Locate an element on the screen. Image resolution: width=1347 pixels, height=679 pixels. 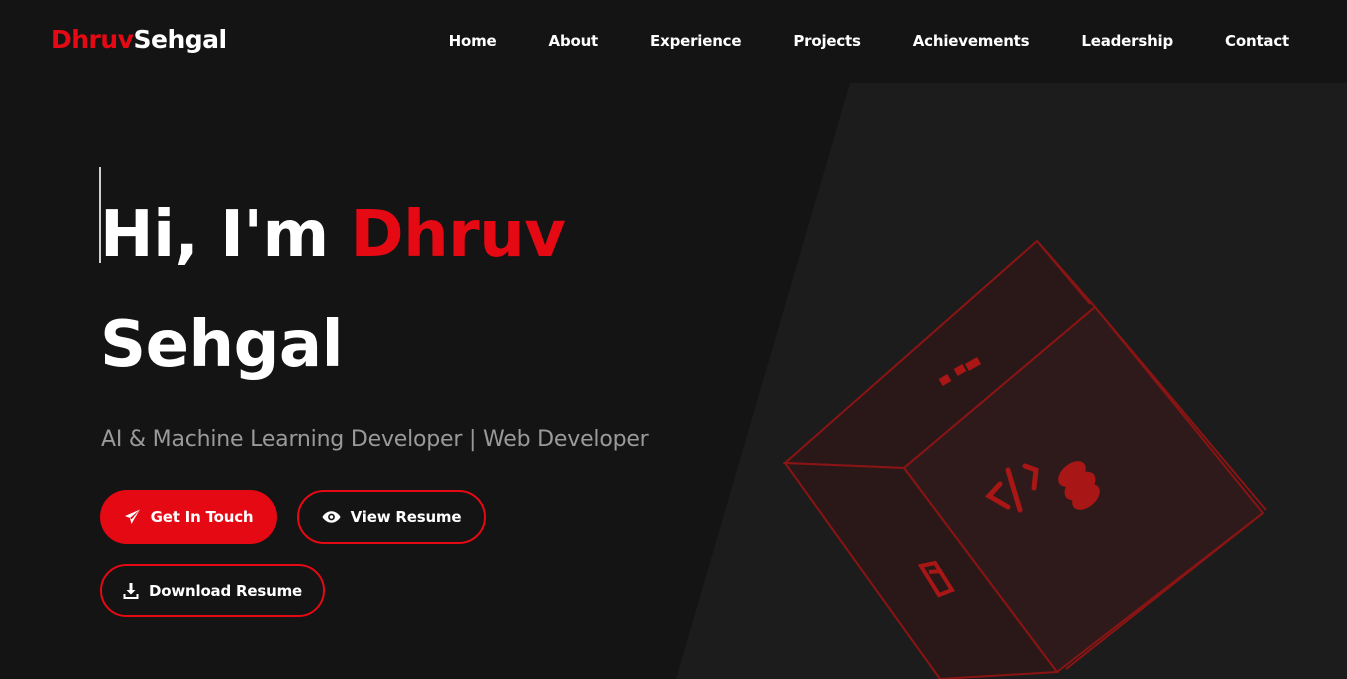
get-in-touch-button: Get In Touch is located at coordinates (188, 517).